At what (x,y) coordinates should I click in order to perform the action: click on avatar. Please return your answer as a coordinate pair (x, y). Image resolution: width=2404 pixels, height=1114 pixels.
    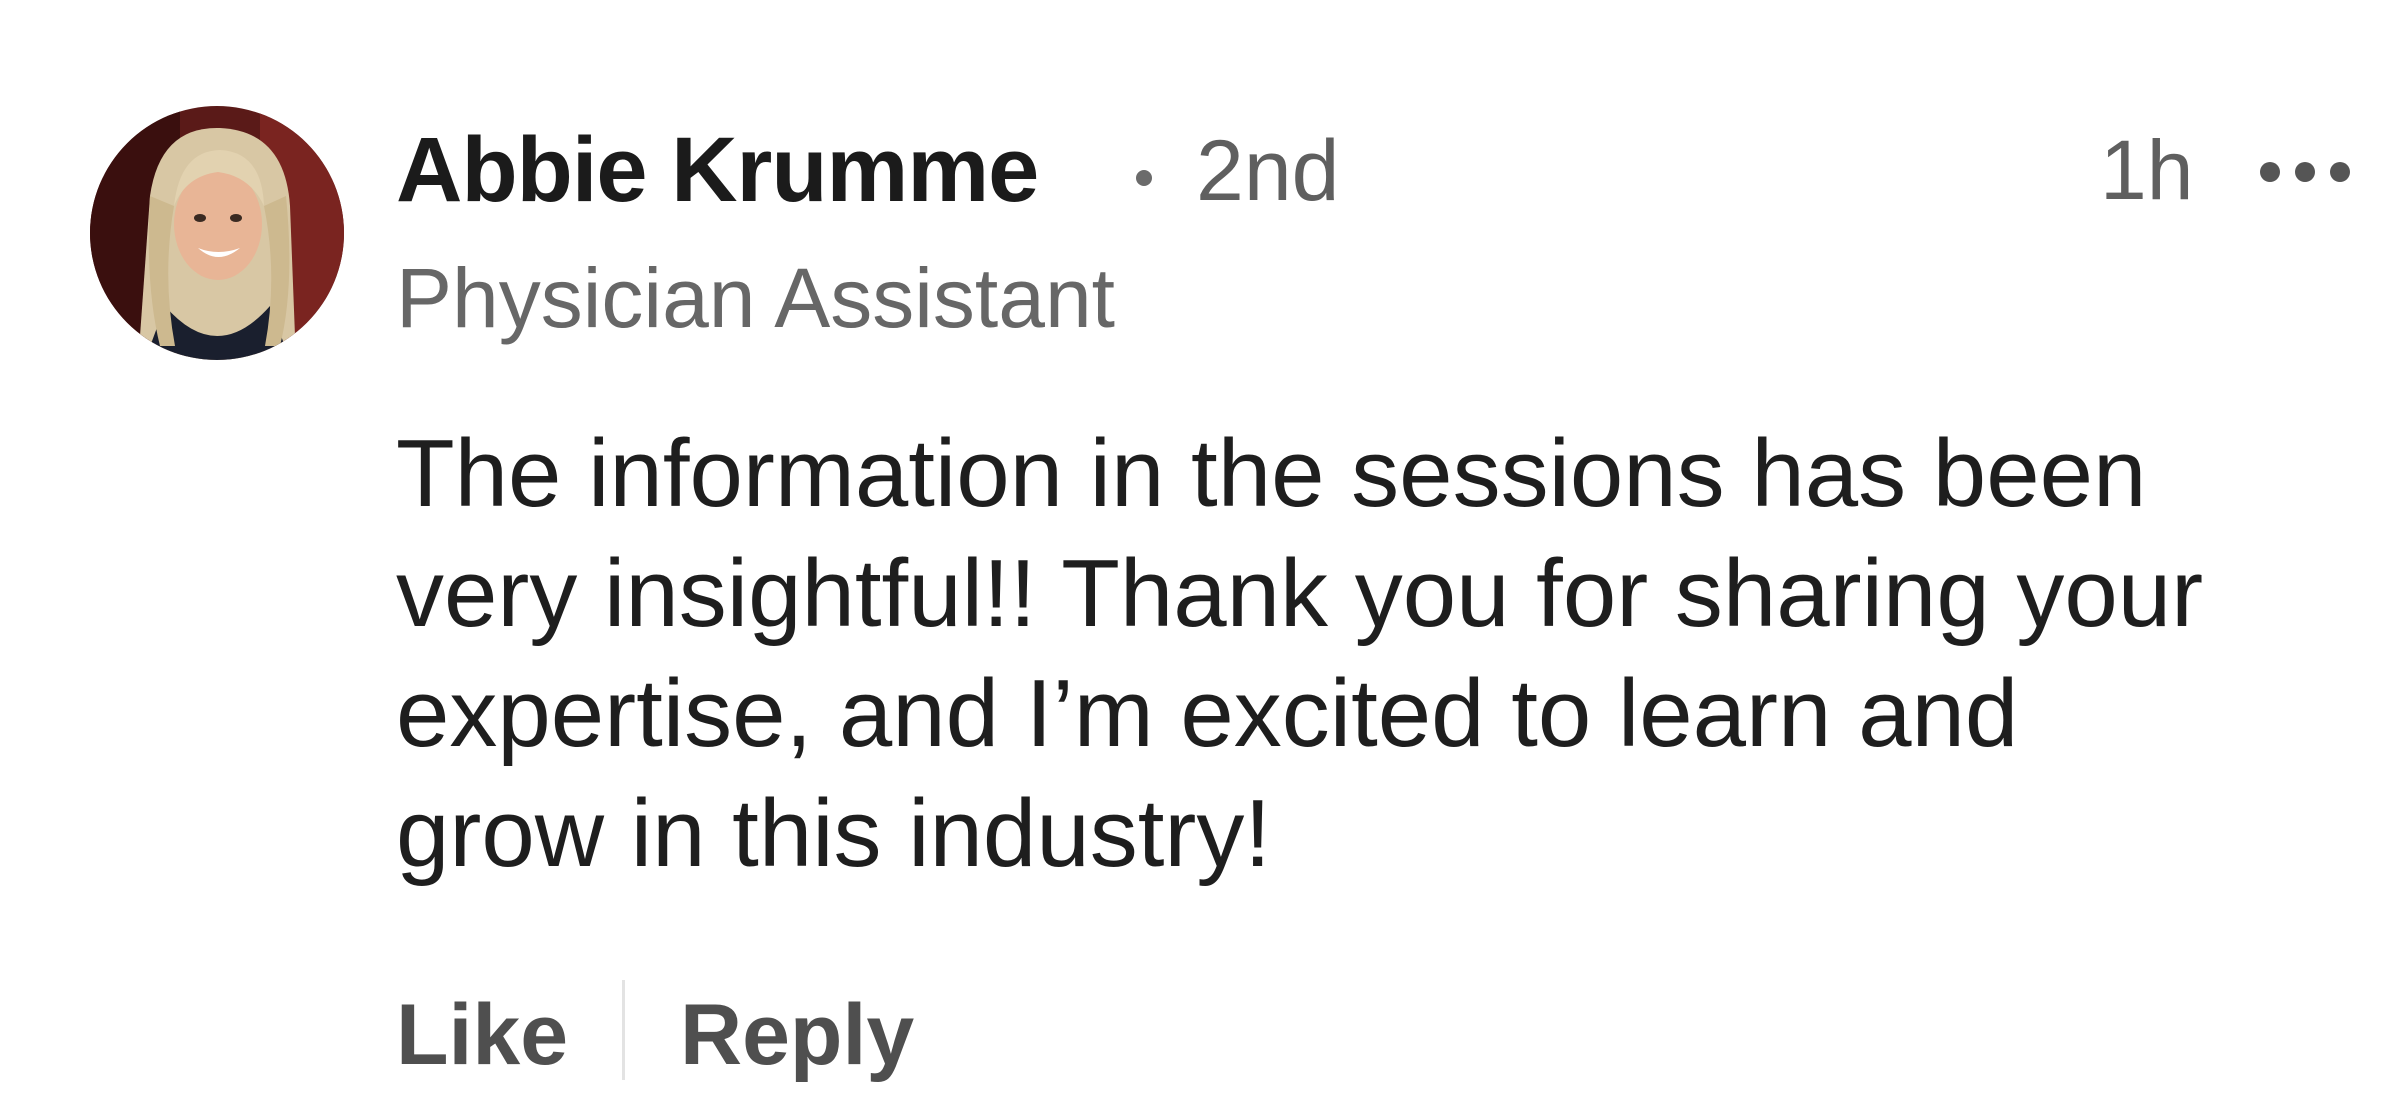
    Looking at the image, I should click on (217, 233).